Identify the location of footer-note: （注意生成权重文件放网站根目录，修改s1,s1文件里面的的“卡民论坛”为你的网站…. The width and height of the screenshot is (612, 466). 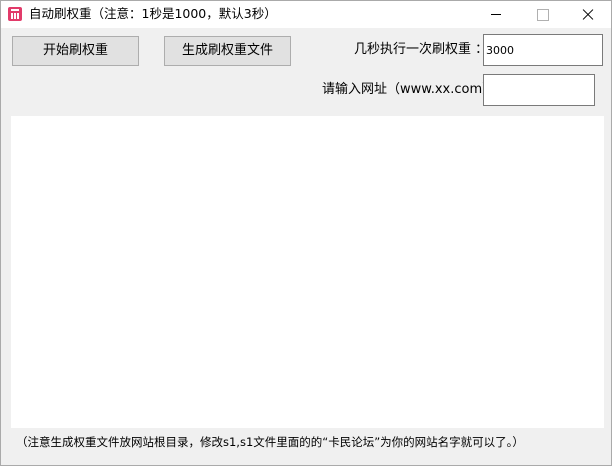
(270, 442).